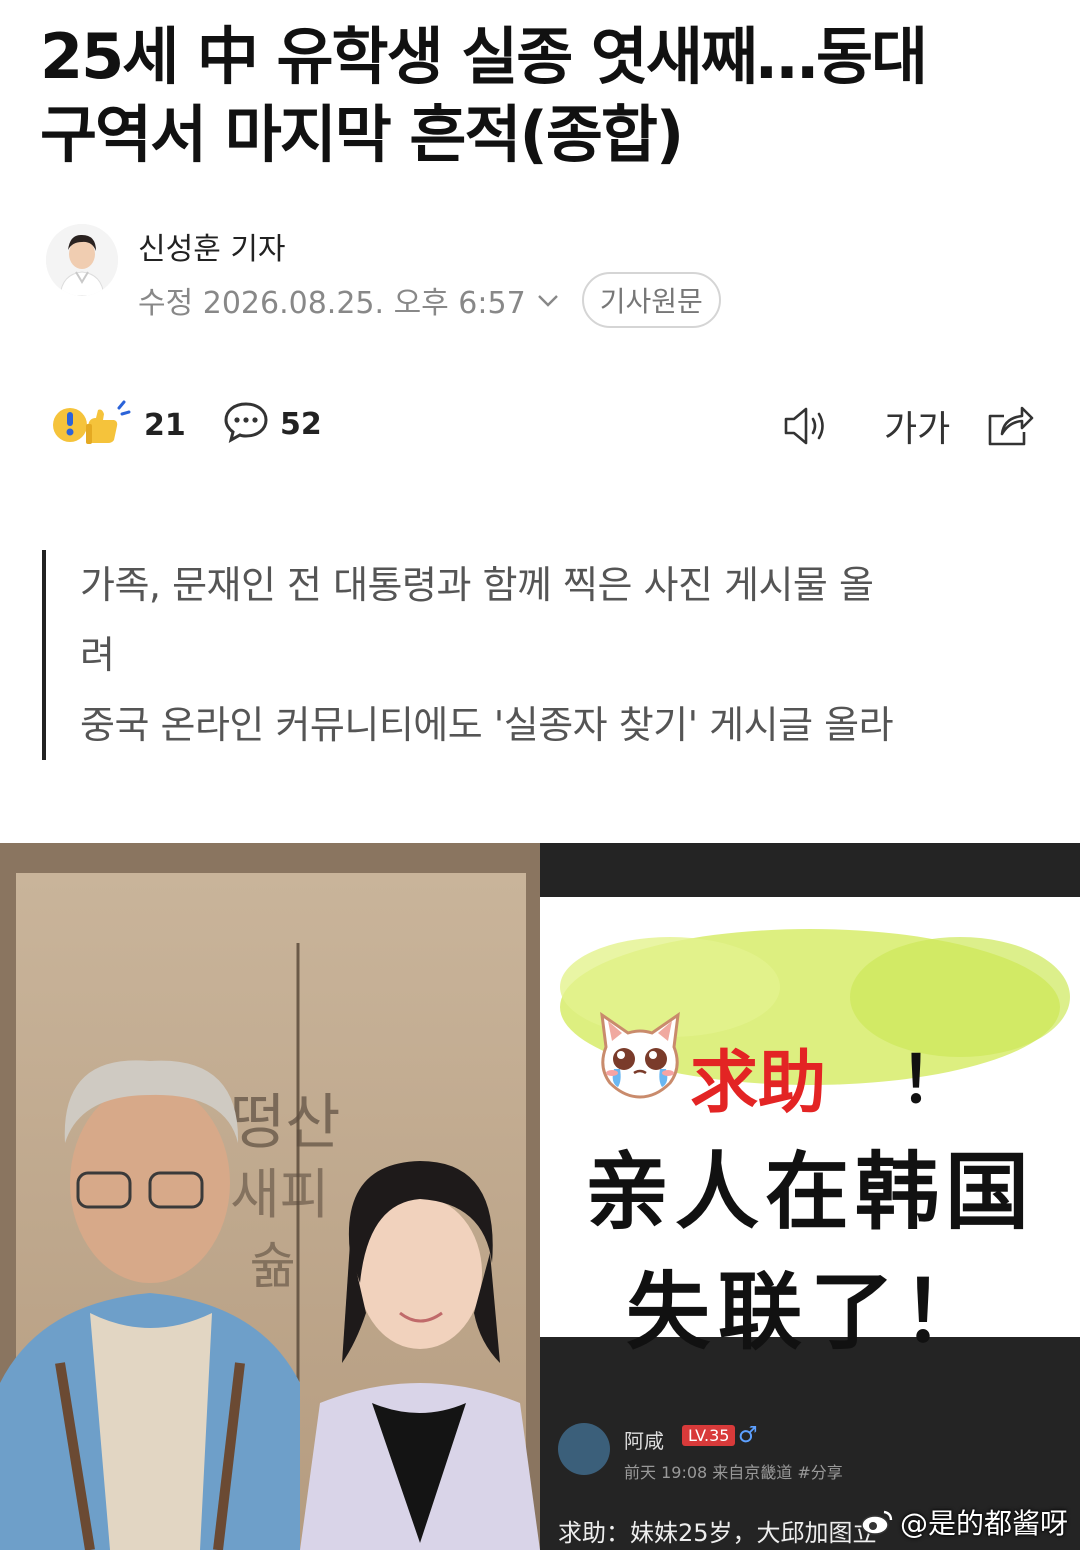 The height and width of the screenshot is (1550, 1080). I want to click on font-size-icon: 가가, so click(917, 426).